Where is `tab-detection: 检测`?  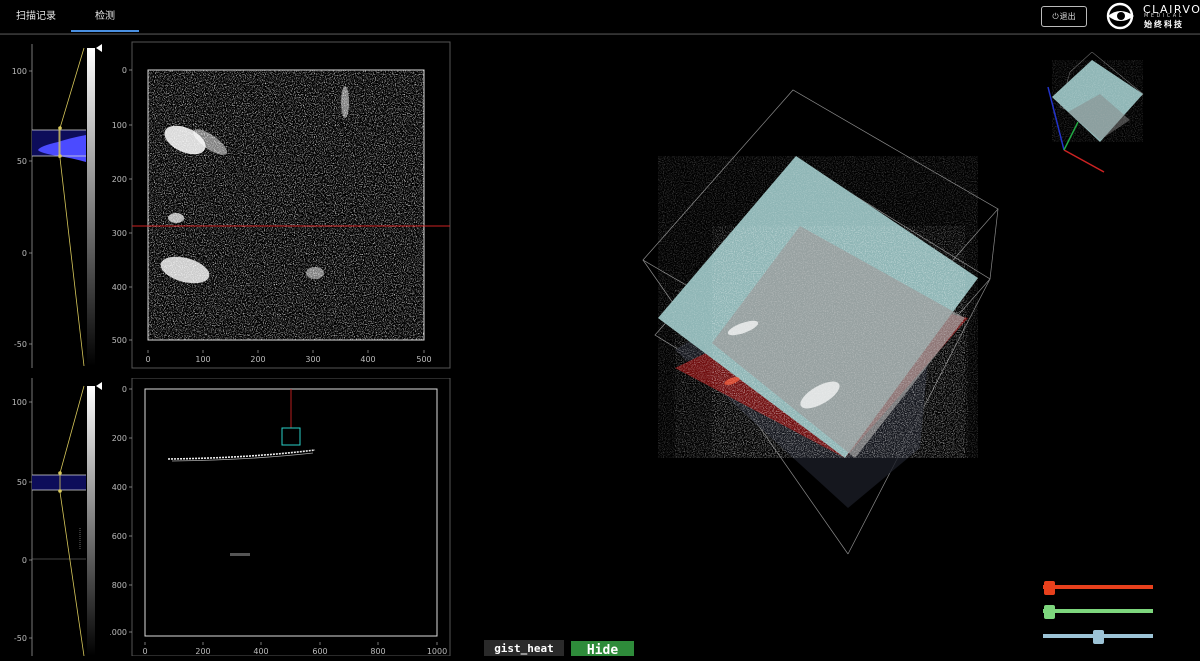 tab-detection: 检测 is located at coordinates (105, 16).